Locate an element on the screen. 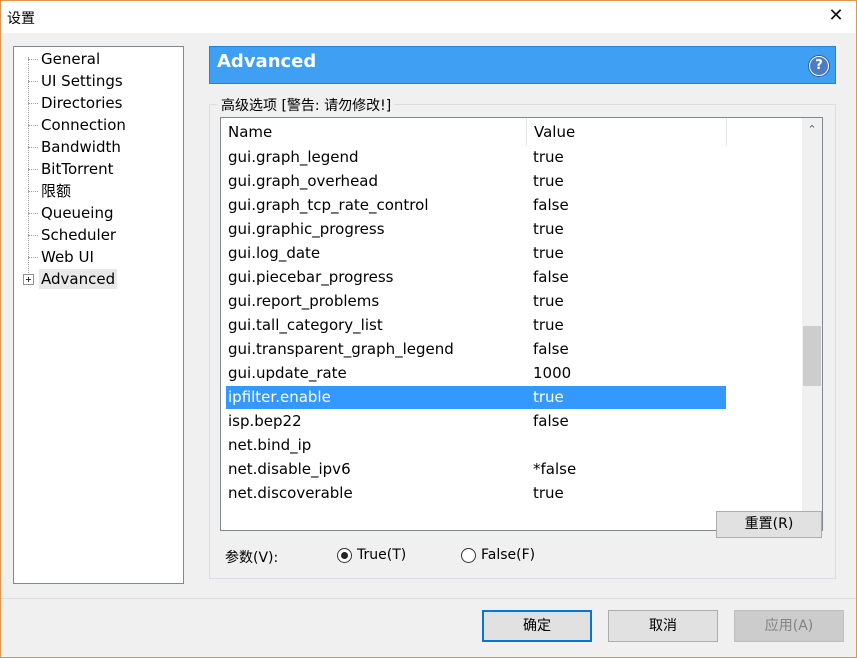 The height and width of the screenshot is (658, 857). cell-name: net.disable_ipv6 is located at coordinates (289, 469).